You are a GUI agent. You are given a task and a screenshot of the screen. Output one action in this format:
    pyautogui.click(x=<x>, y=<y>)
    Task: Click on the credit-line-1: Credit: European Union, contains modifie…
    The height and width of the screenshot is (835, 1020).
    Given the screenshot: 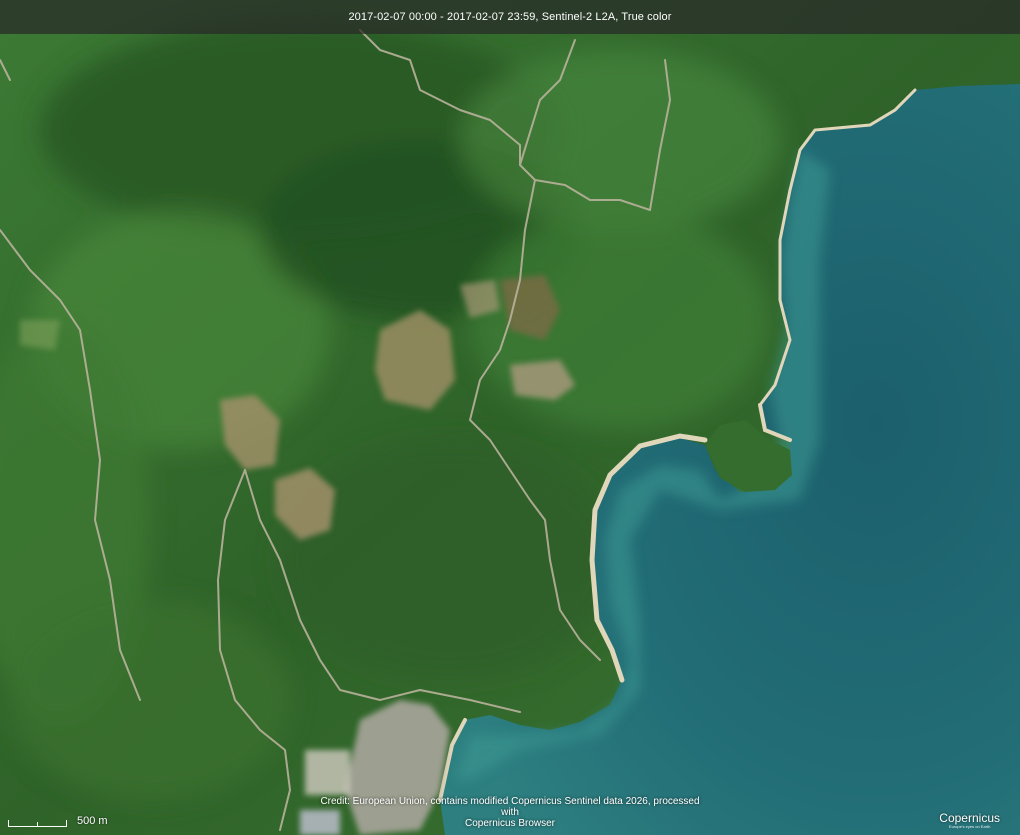 What is the action you would take?
    pyautogui.click(x=510, y=807)
    